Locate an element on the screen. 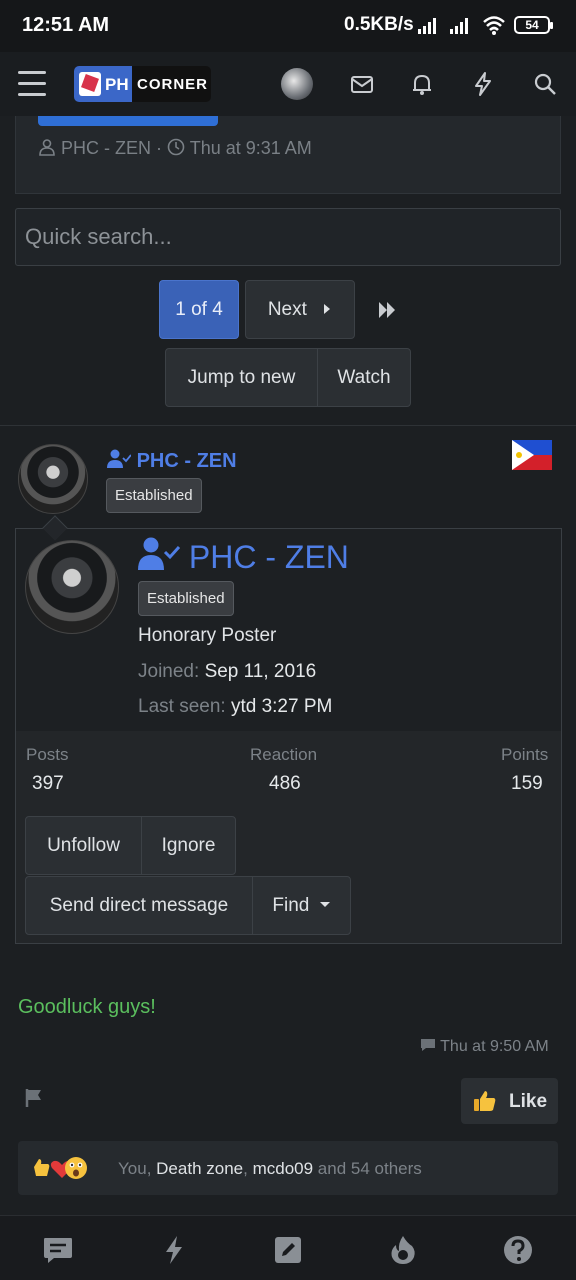 The image size is (576, 1280). report-flag-icon is located at coordinates (34, 1098).